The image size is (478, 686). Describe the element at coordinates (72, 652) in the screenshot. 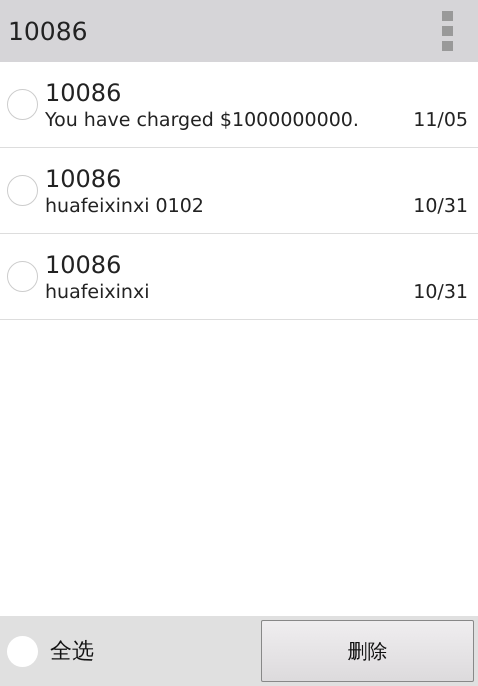

I see `select-all-label: 全选` at that location.